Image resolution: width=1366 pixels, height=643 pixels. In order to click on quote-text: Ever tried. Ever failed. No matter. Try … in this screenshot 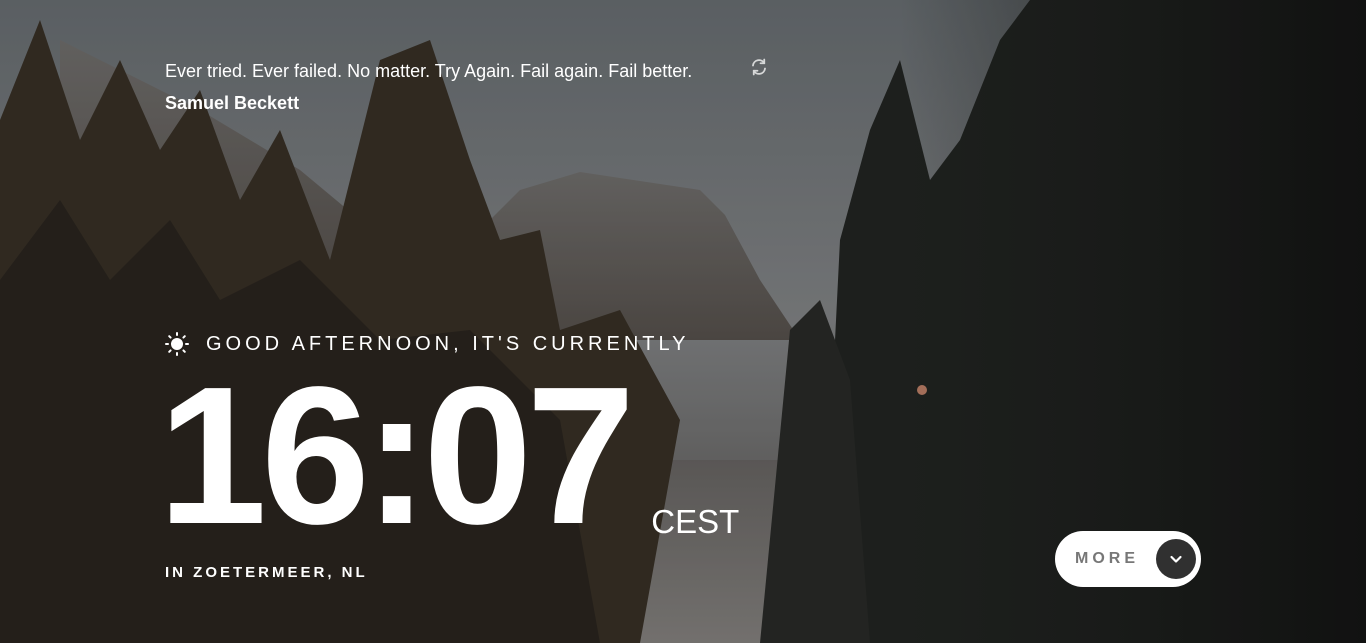, I will do `click(429, 71)`.